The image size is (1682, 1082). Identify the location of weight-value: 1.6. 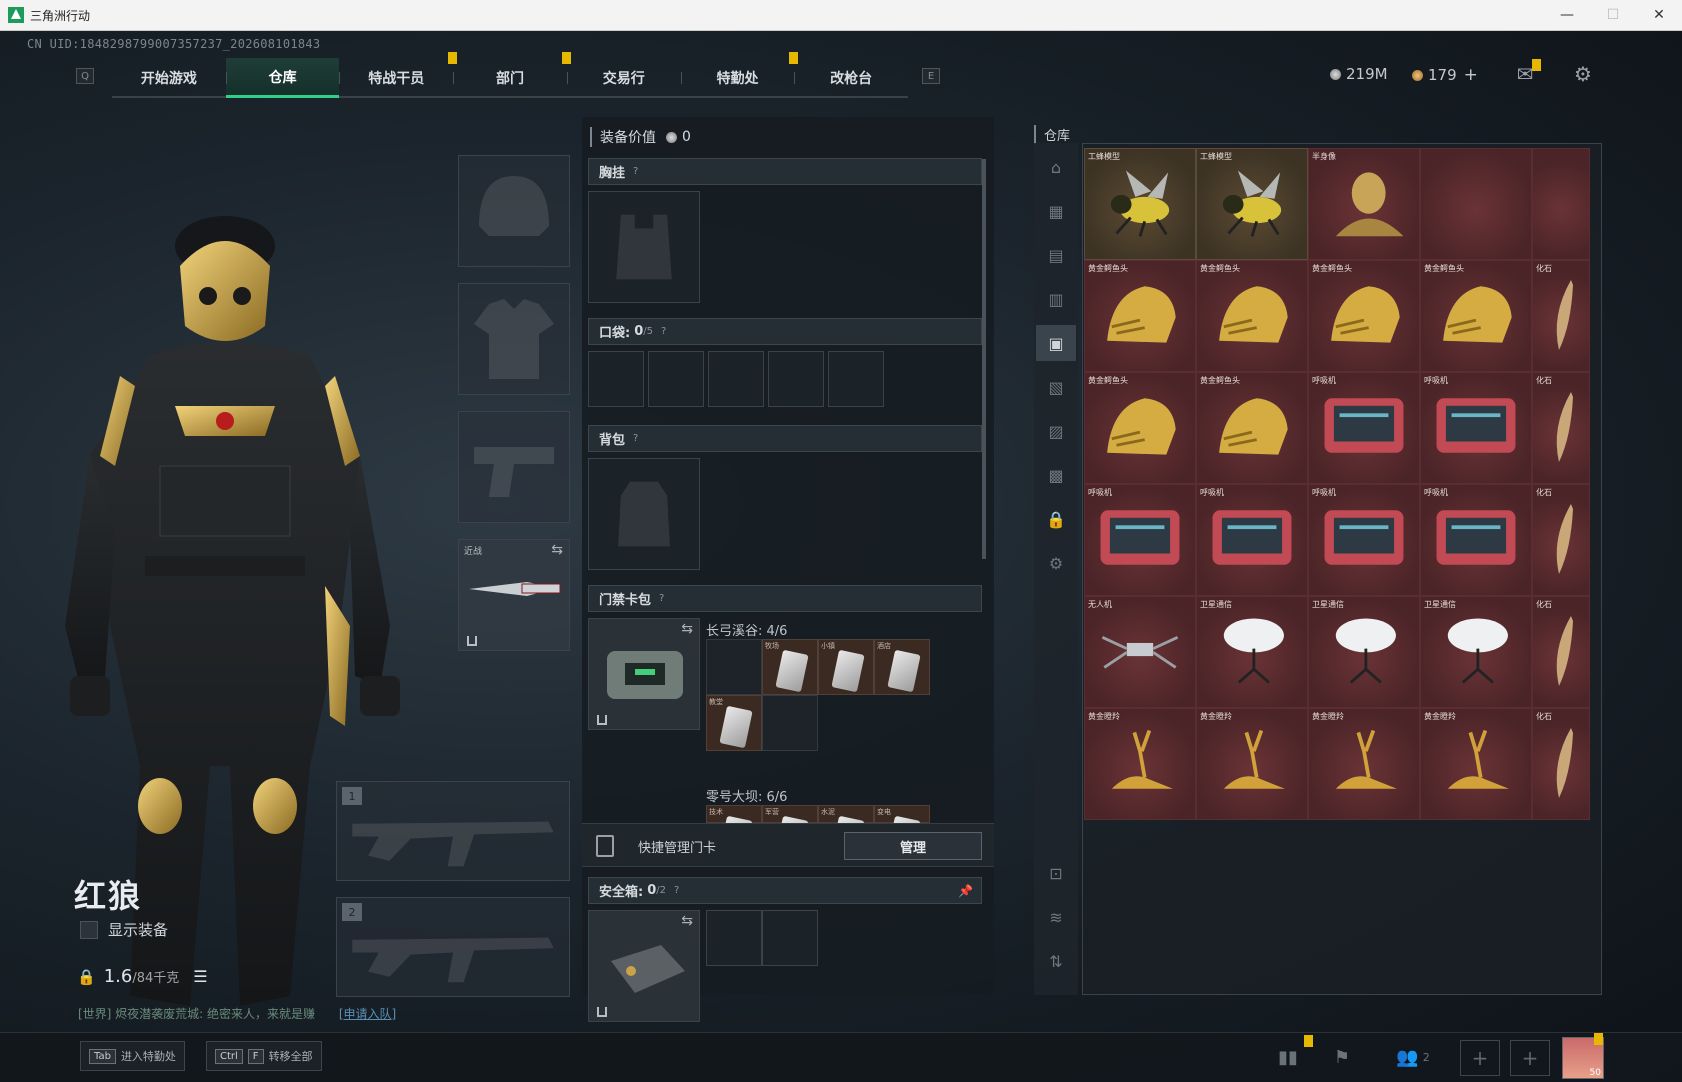
(118, 976).